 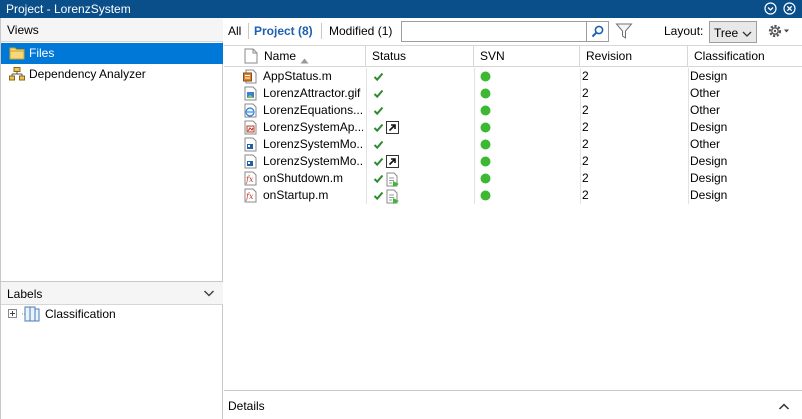 I want to click on table-row: LorenzEquations.... 2 Other, so click(x=513, y=110).